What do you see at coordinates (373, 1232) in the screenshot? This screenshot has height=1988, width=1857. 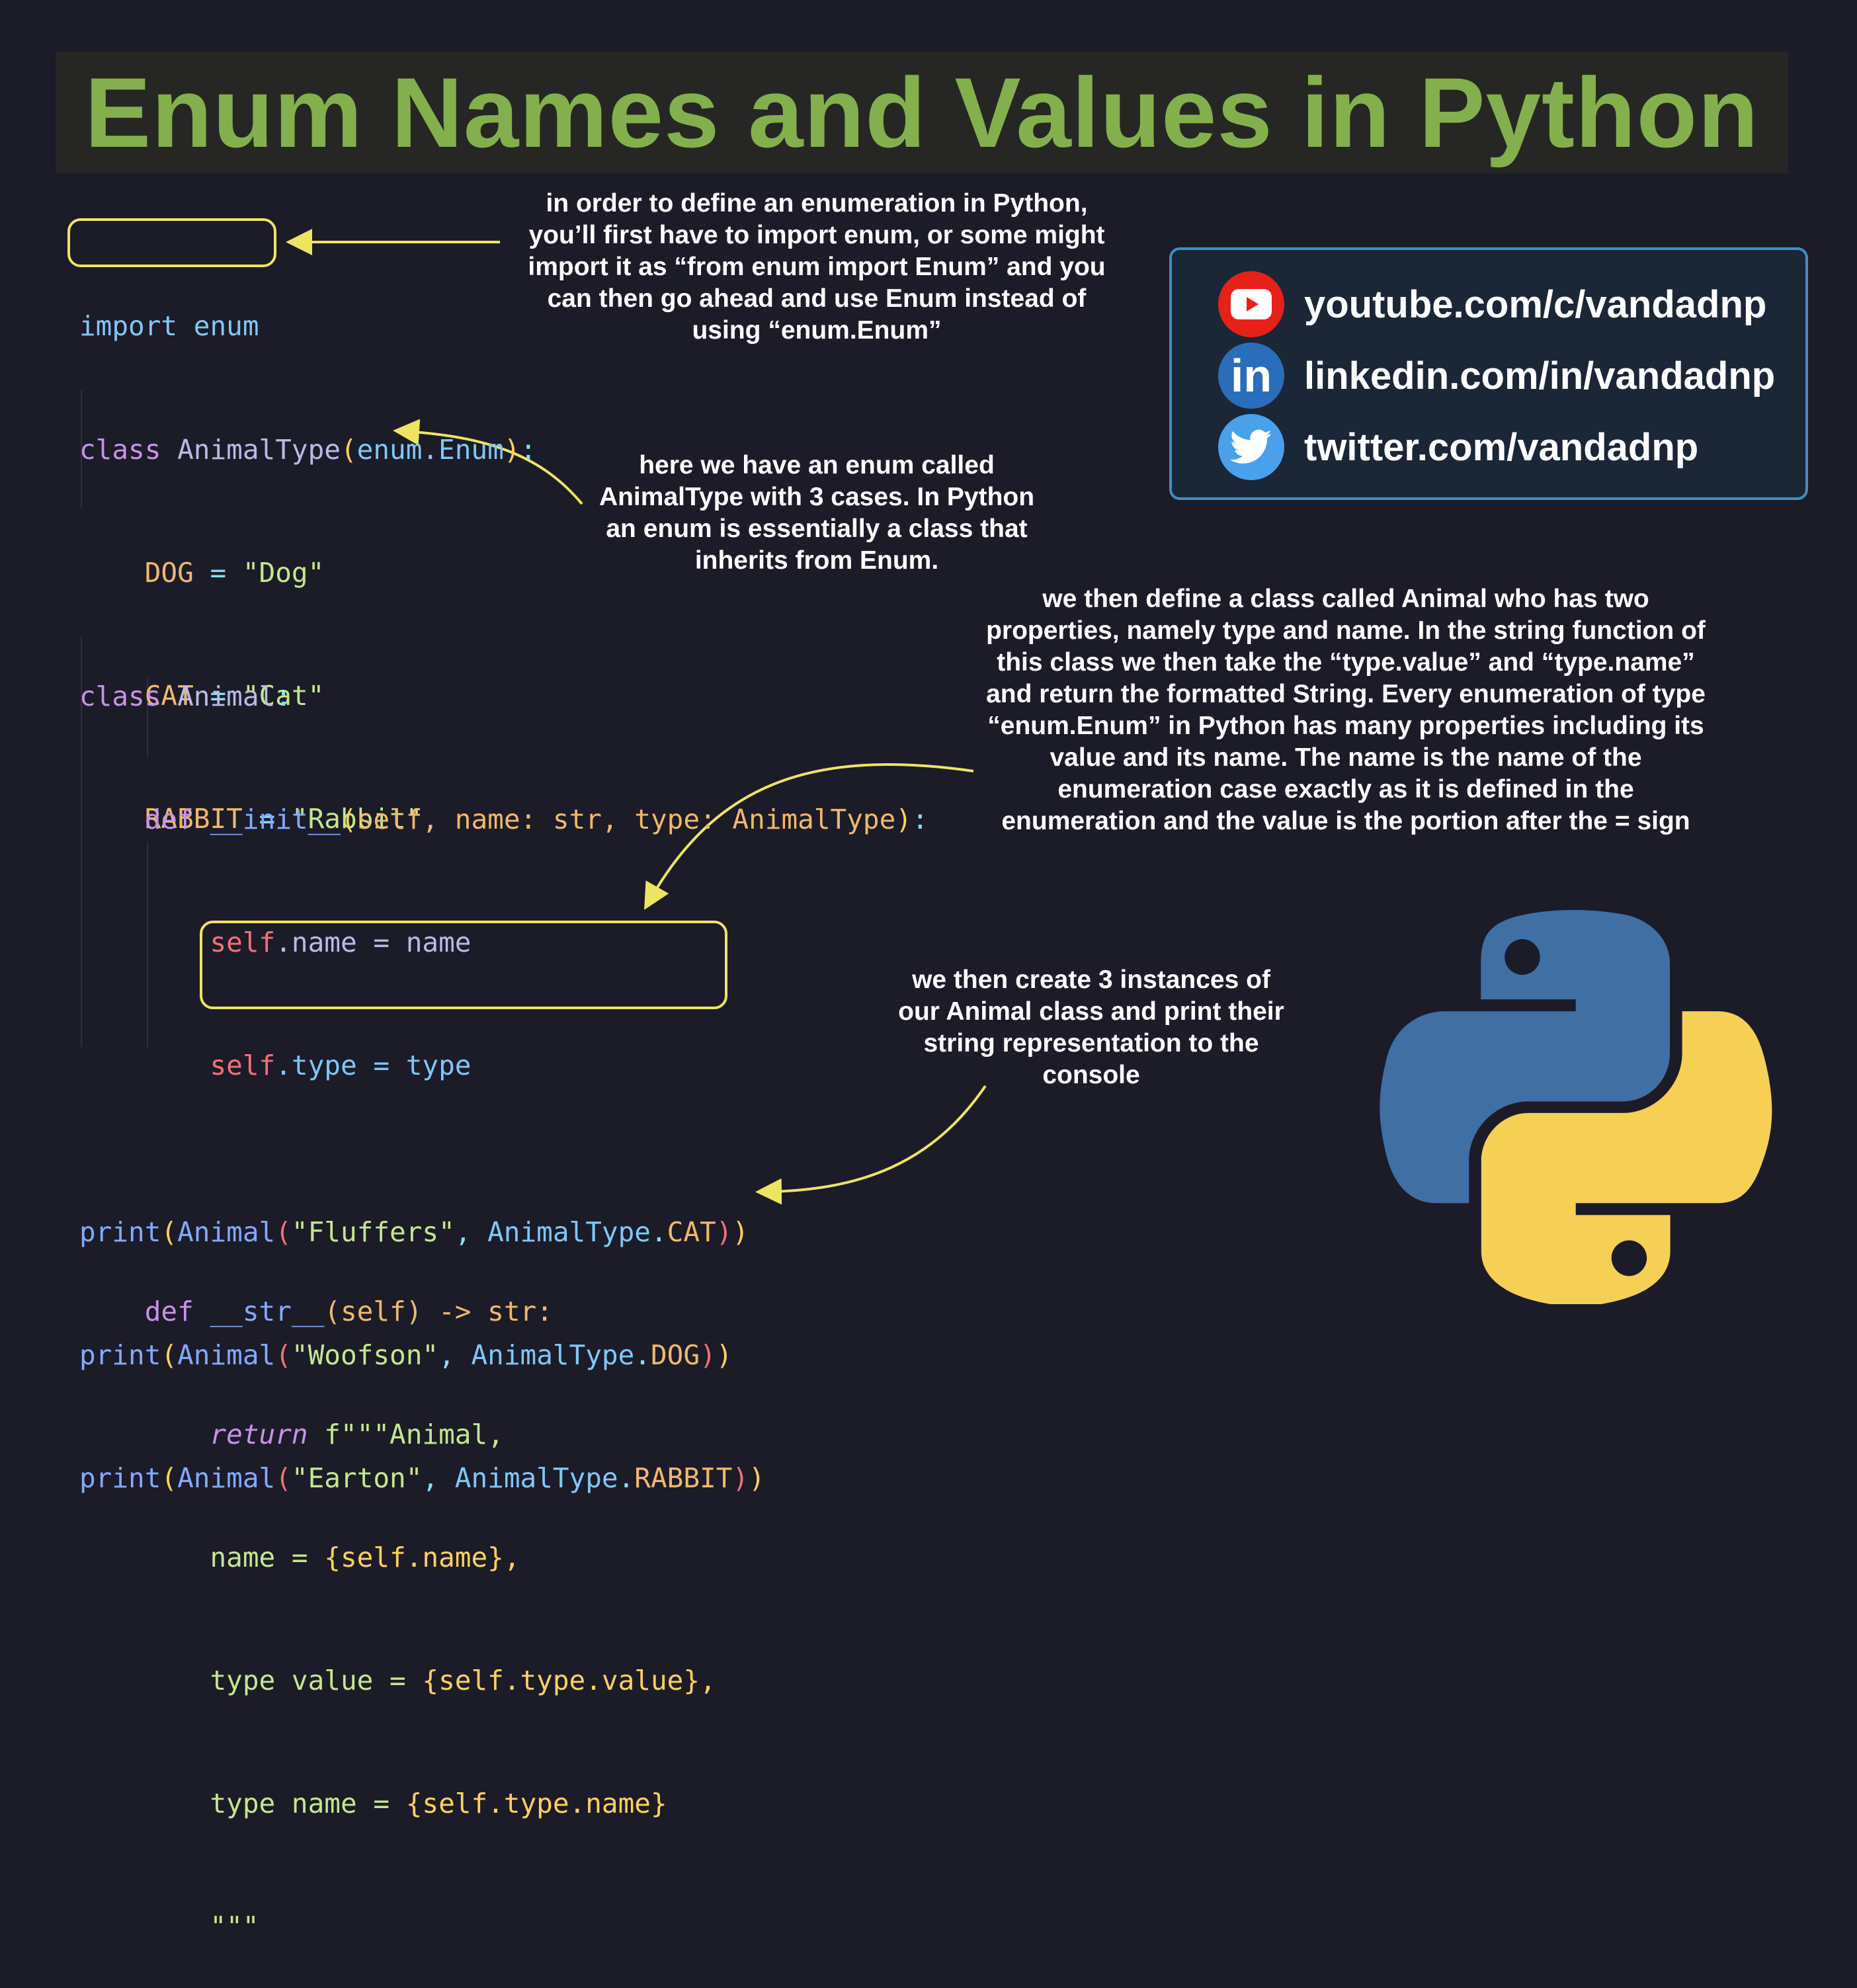 I see `string-arg: "Fluffers"` at bounding box center [373, 1232].